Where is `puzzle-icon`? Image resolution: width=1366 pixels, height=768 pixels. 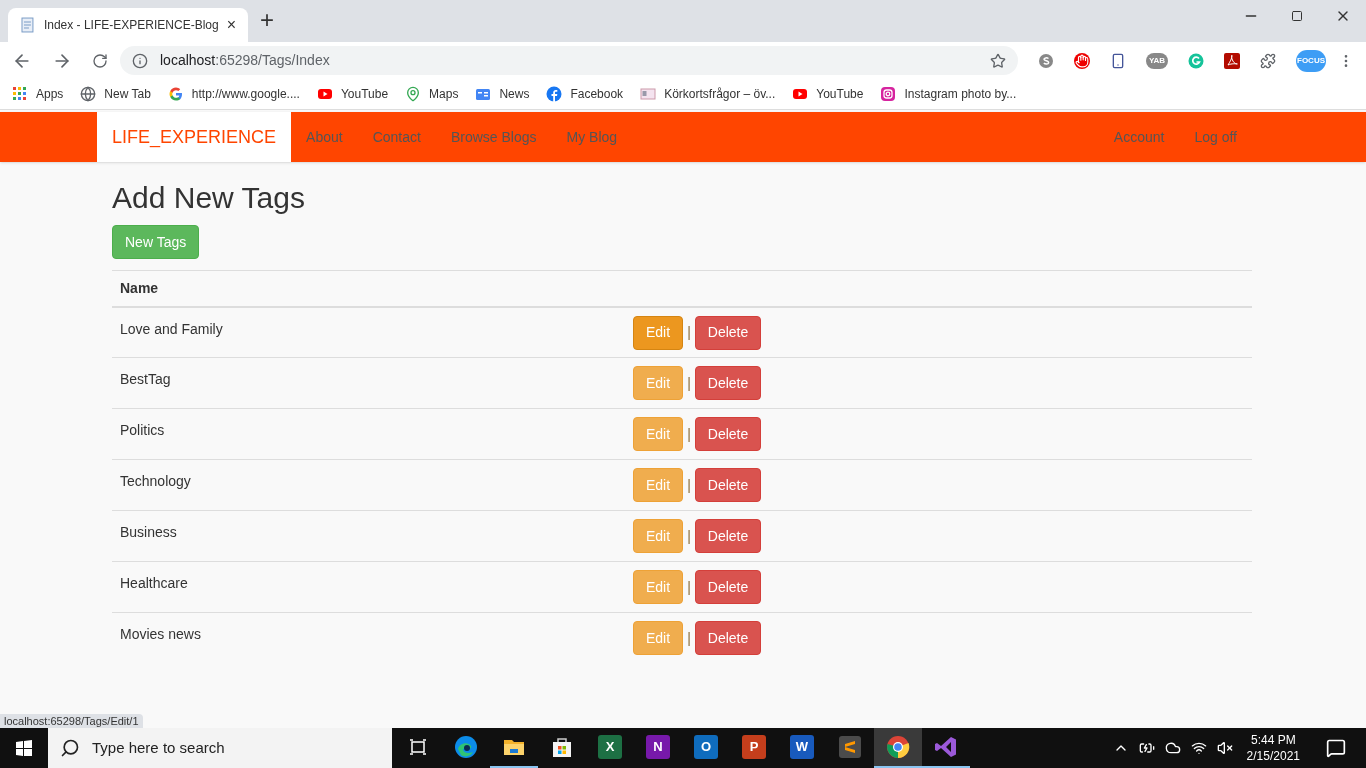
puzzle-icon is located at coordinates (1268, 60).